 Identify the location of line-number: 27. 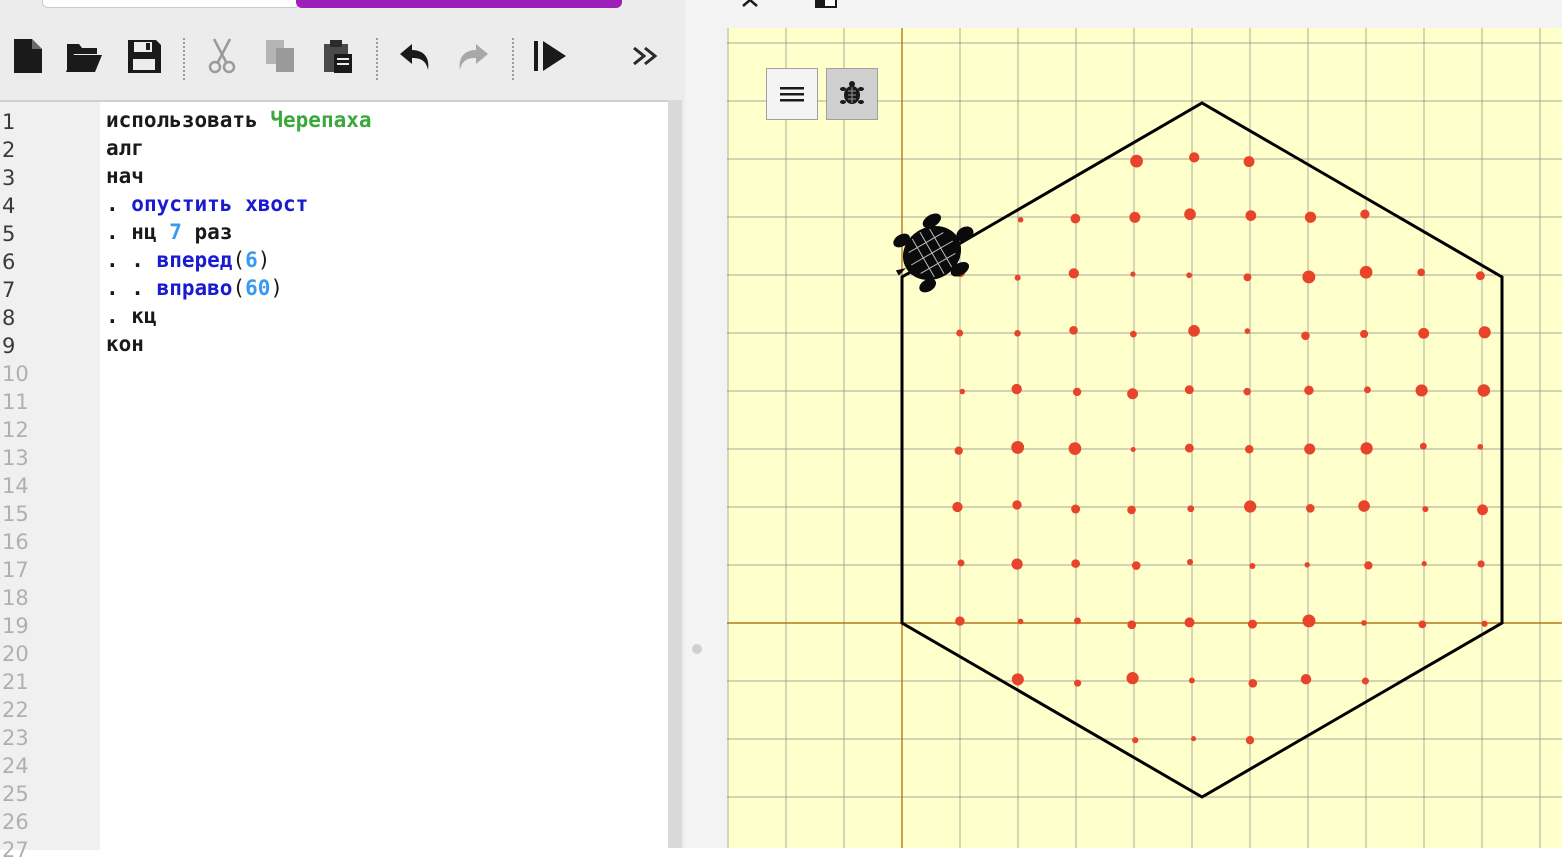
(15, 850).